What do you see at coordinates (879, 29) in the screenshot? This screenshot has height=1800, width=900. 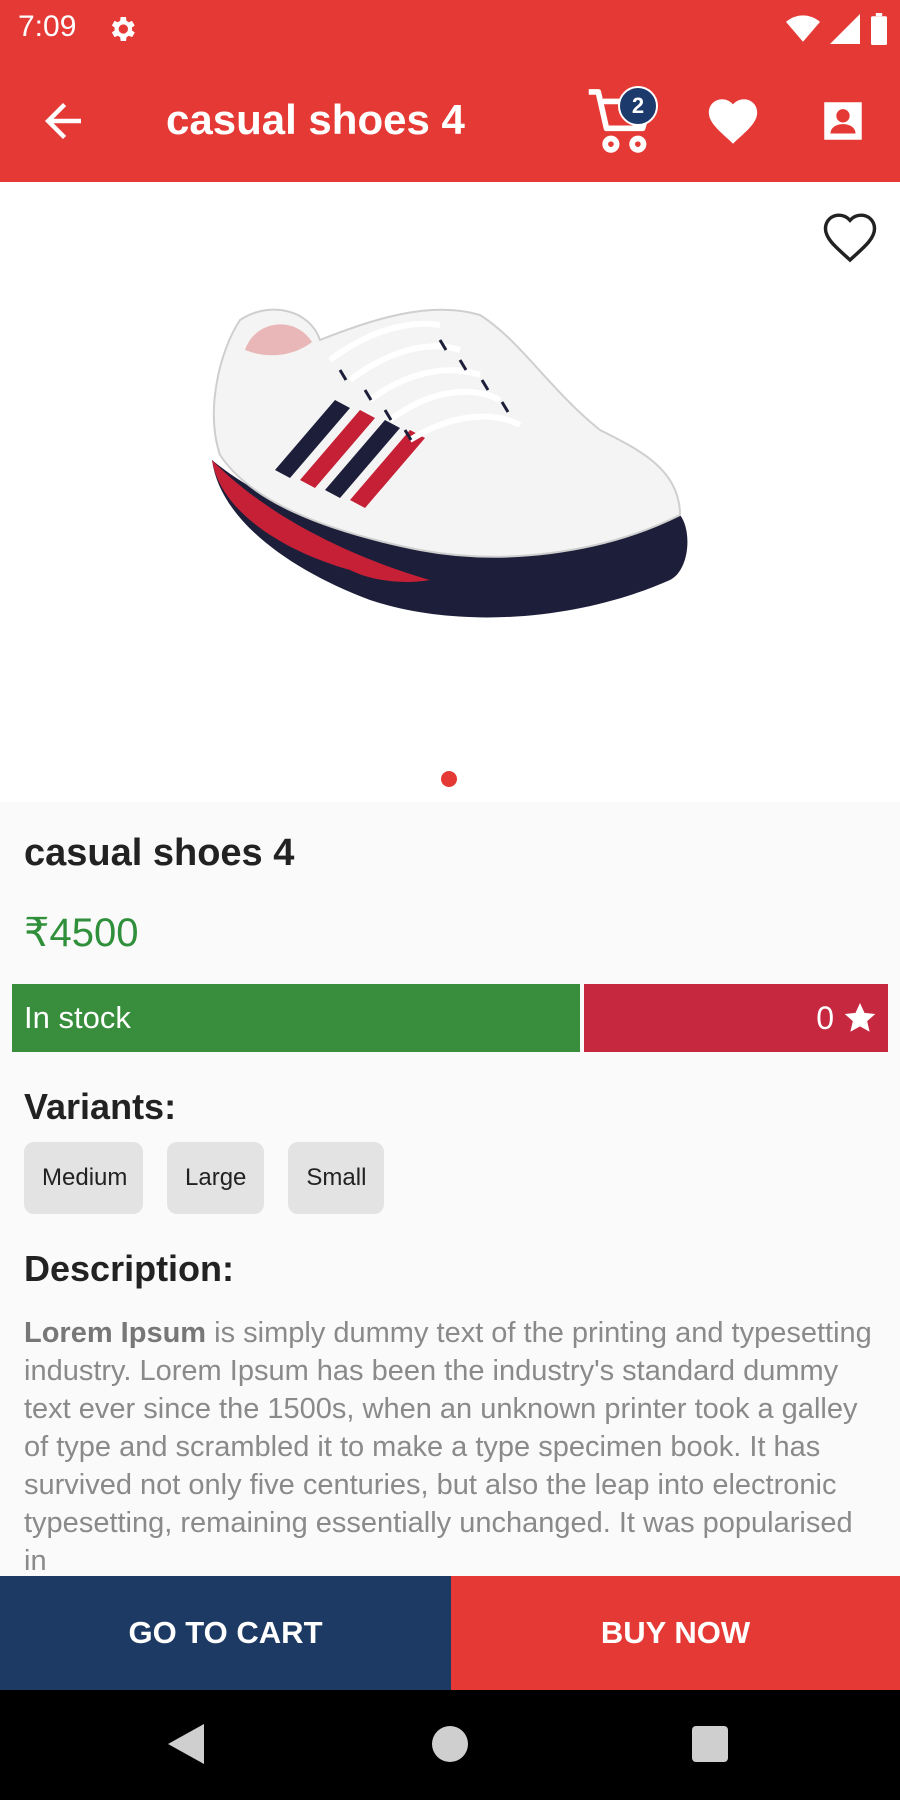 I see `battery-icon` at bounding box center [879, 29].